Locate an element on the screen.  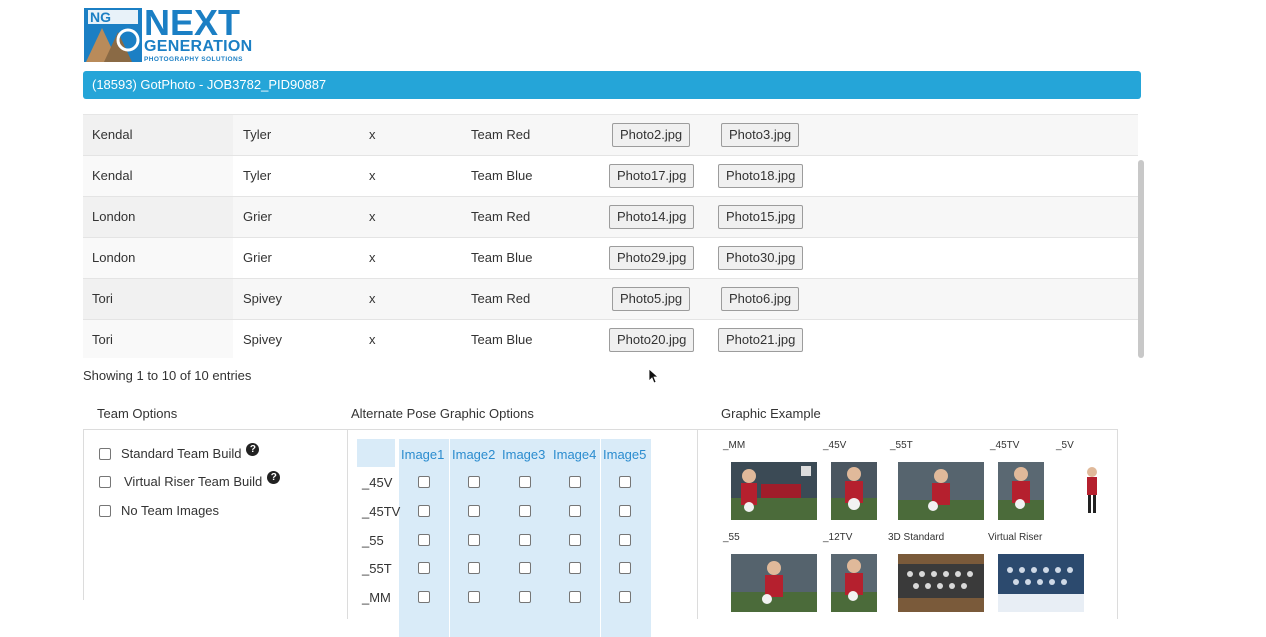
virtual-riser-team-build-checkbox is located at coordinates (105, 481).